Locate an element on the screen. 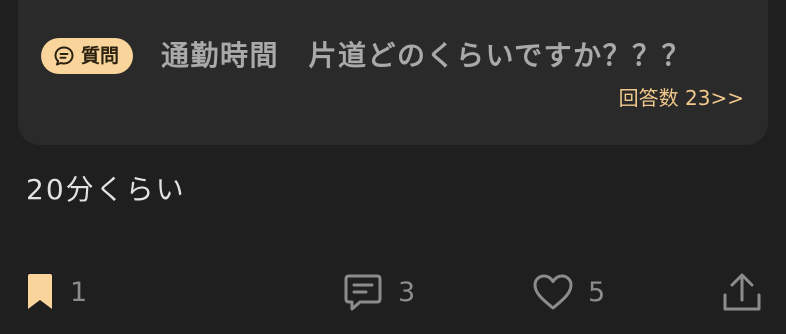  comment-button: 3 is located at coordinates (378, 292).